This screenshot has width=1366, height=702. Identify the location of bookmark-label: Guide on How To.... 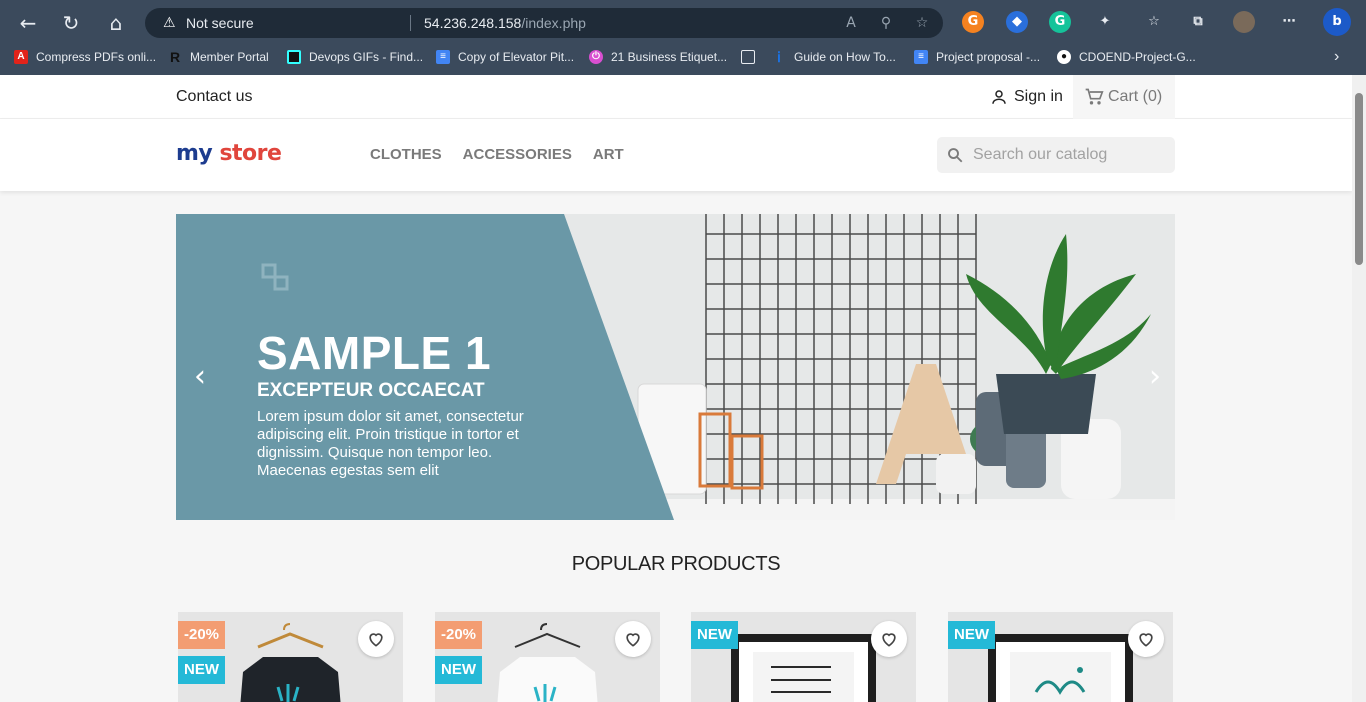
(845, 57).